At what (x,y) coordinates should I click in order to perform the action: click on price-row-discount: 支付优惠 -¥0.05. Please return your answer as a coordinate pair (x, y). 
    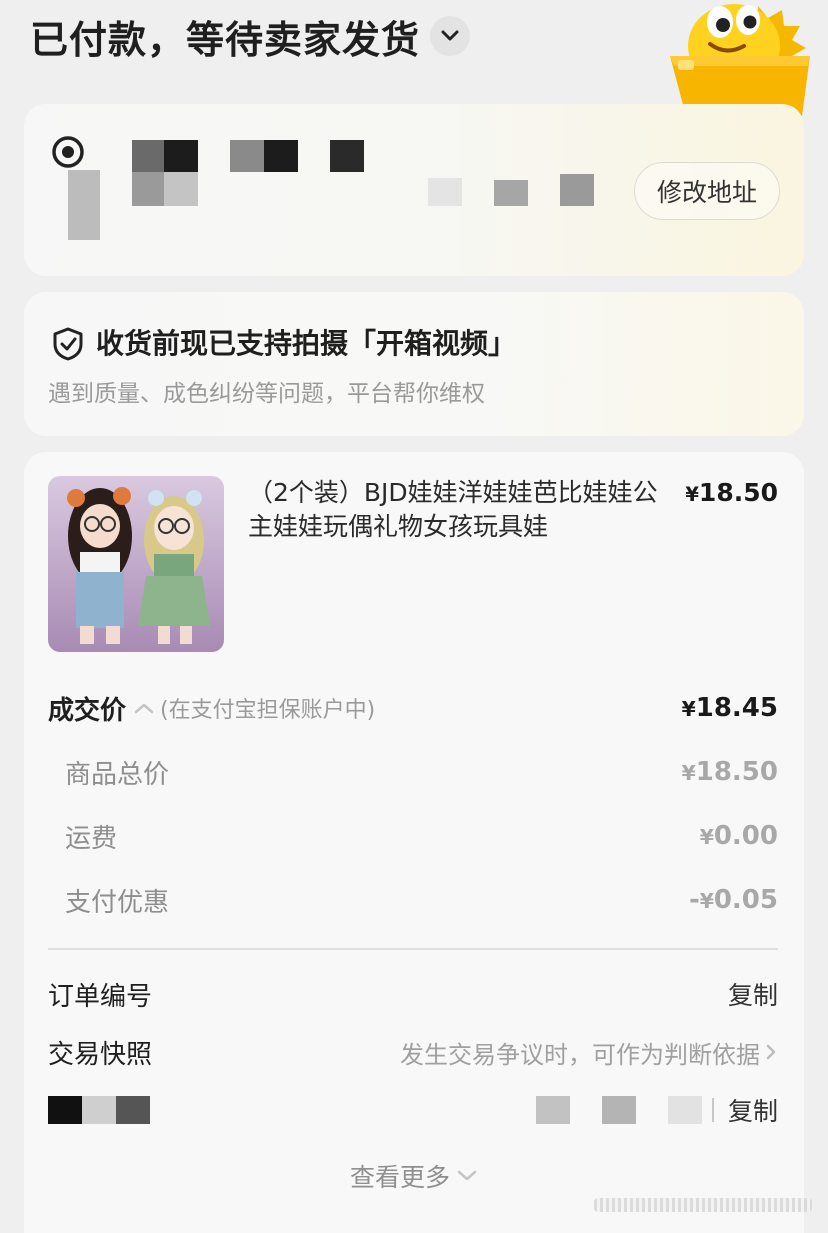
    Looking at the image, I should click on (413, 900).